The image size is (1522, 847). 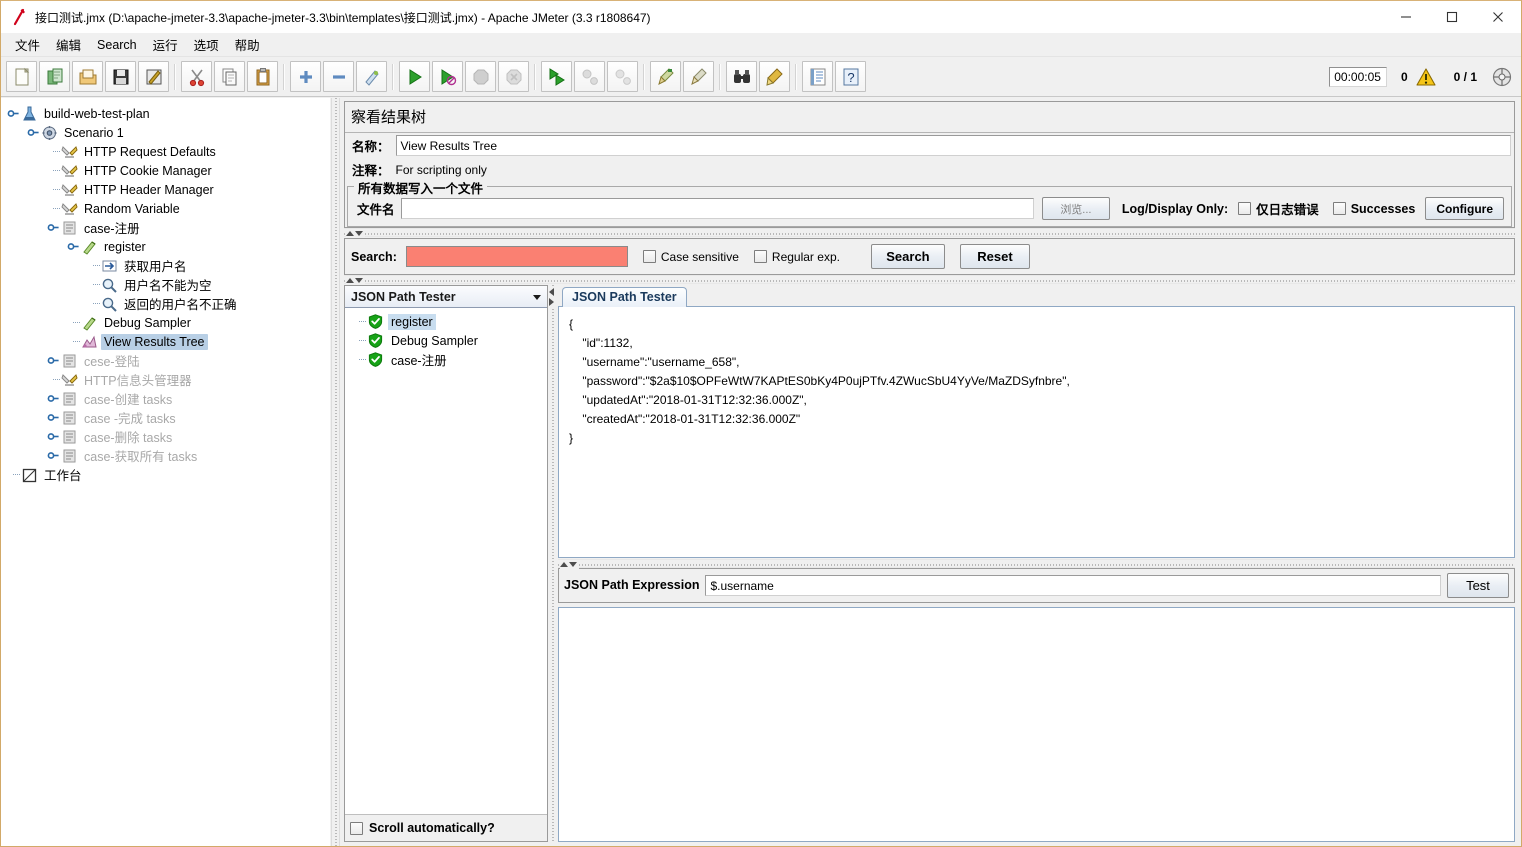 I want to click on splitter-top-arrows, so click(x=355, y=233).